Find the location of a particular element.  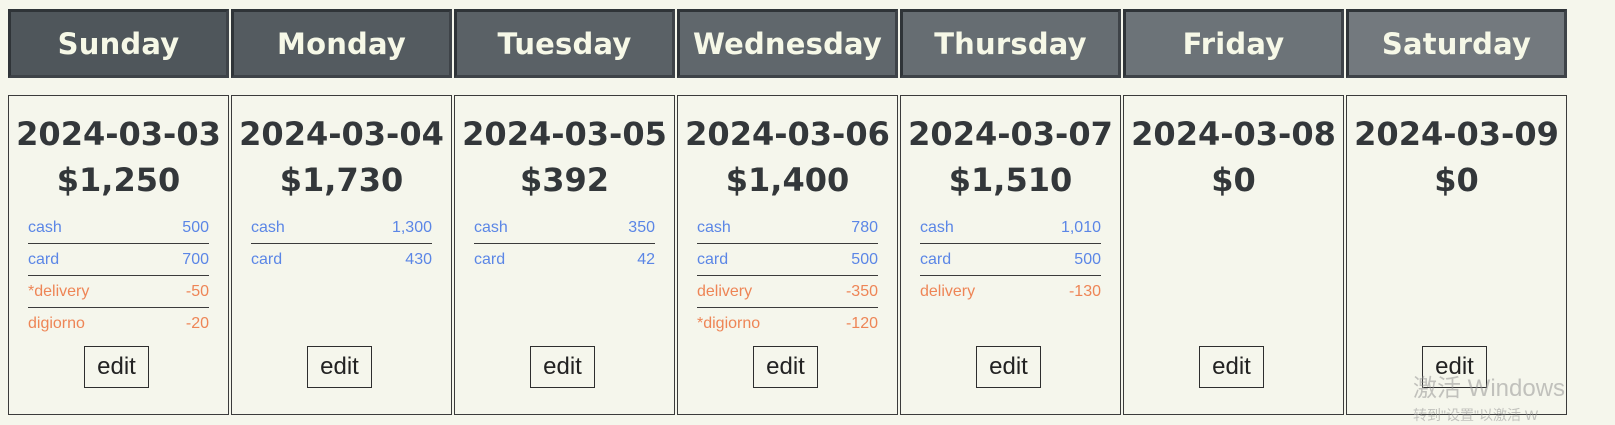

day-date: 2024-03-06 is located at coordinates (787, 134).